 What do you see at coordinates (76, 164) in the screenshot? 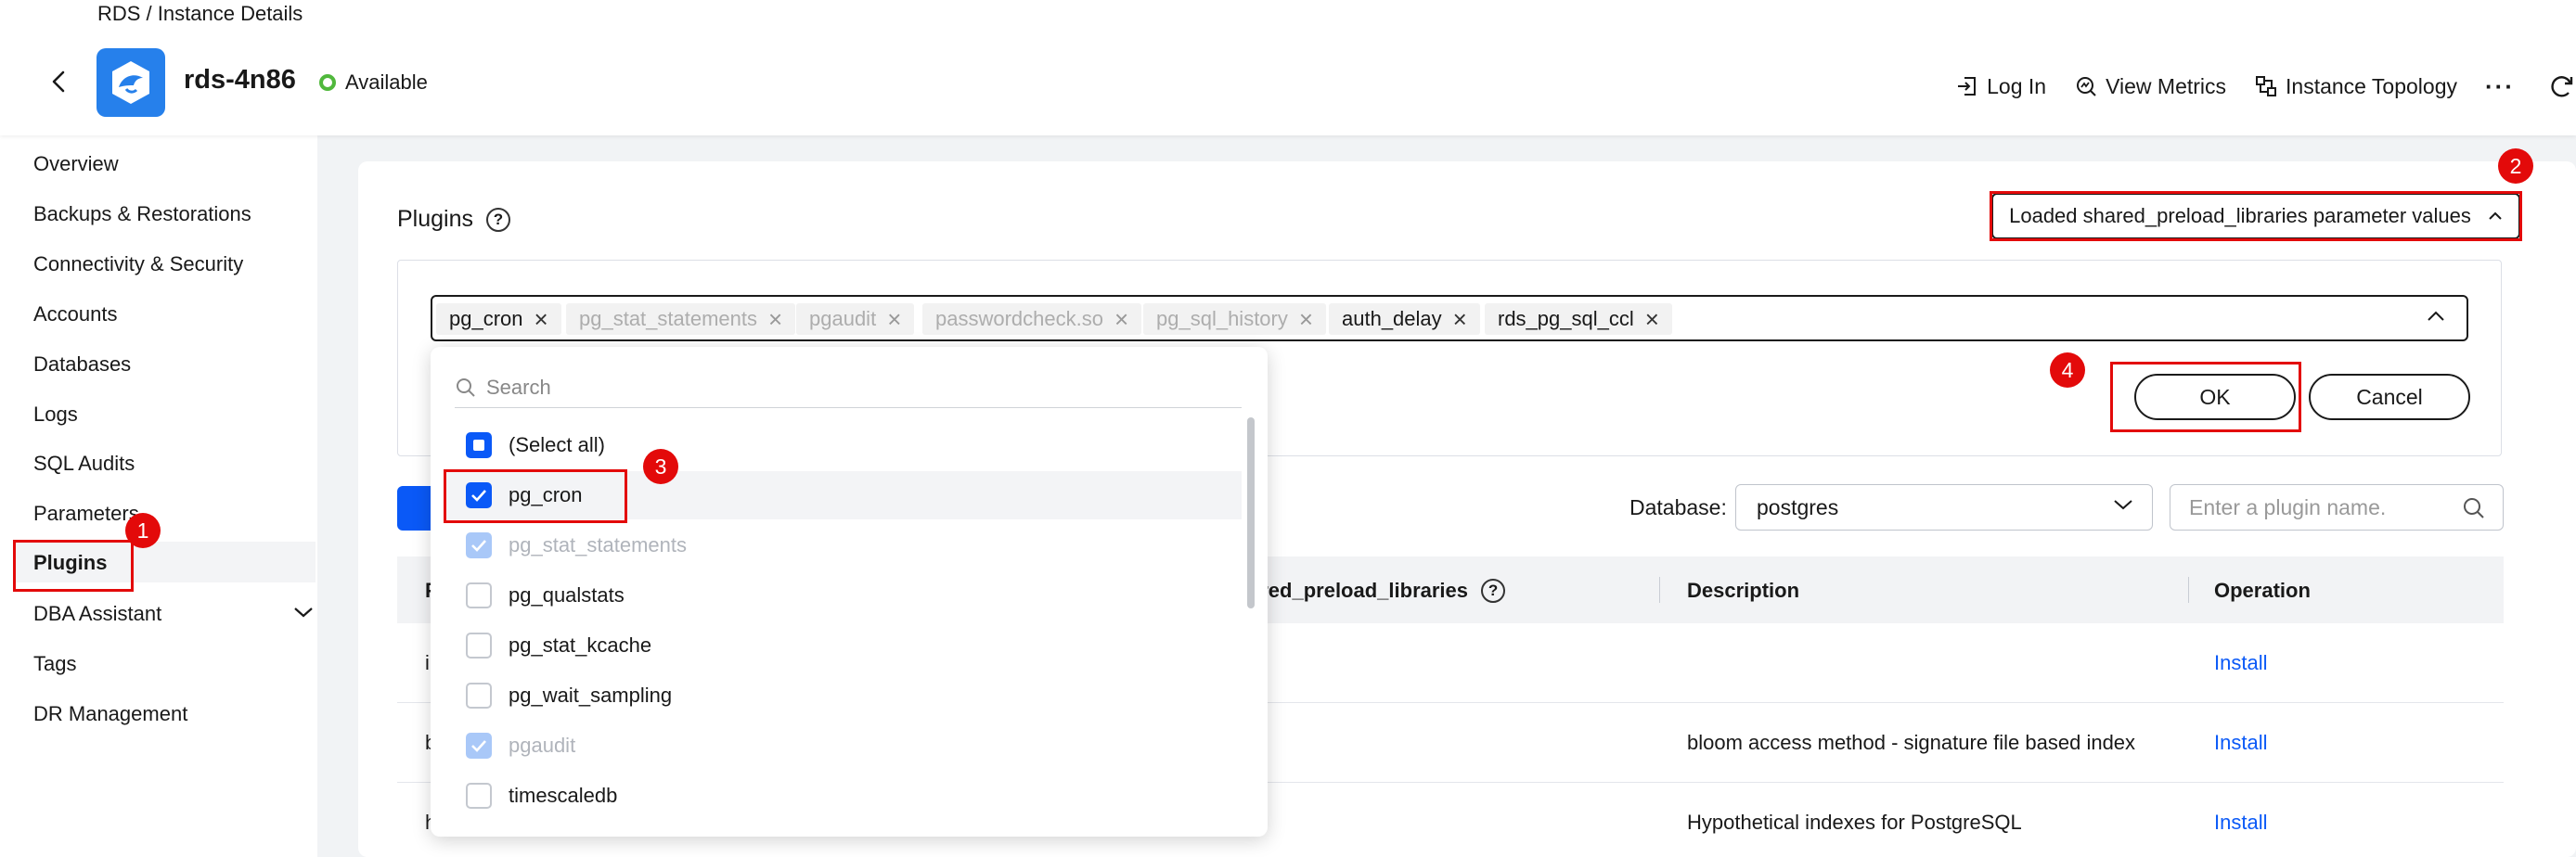
I see `sidebar-item-overview: Overview` at bounding box center [76, 164].